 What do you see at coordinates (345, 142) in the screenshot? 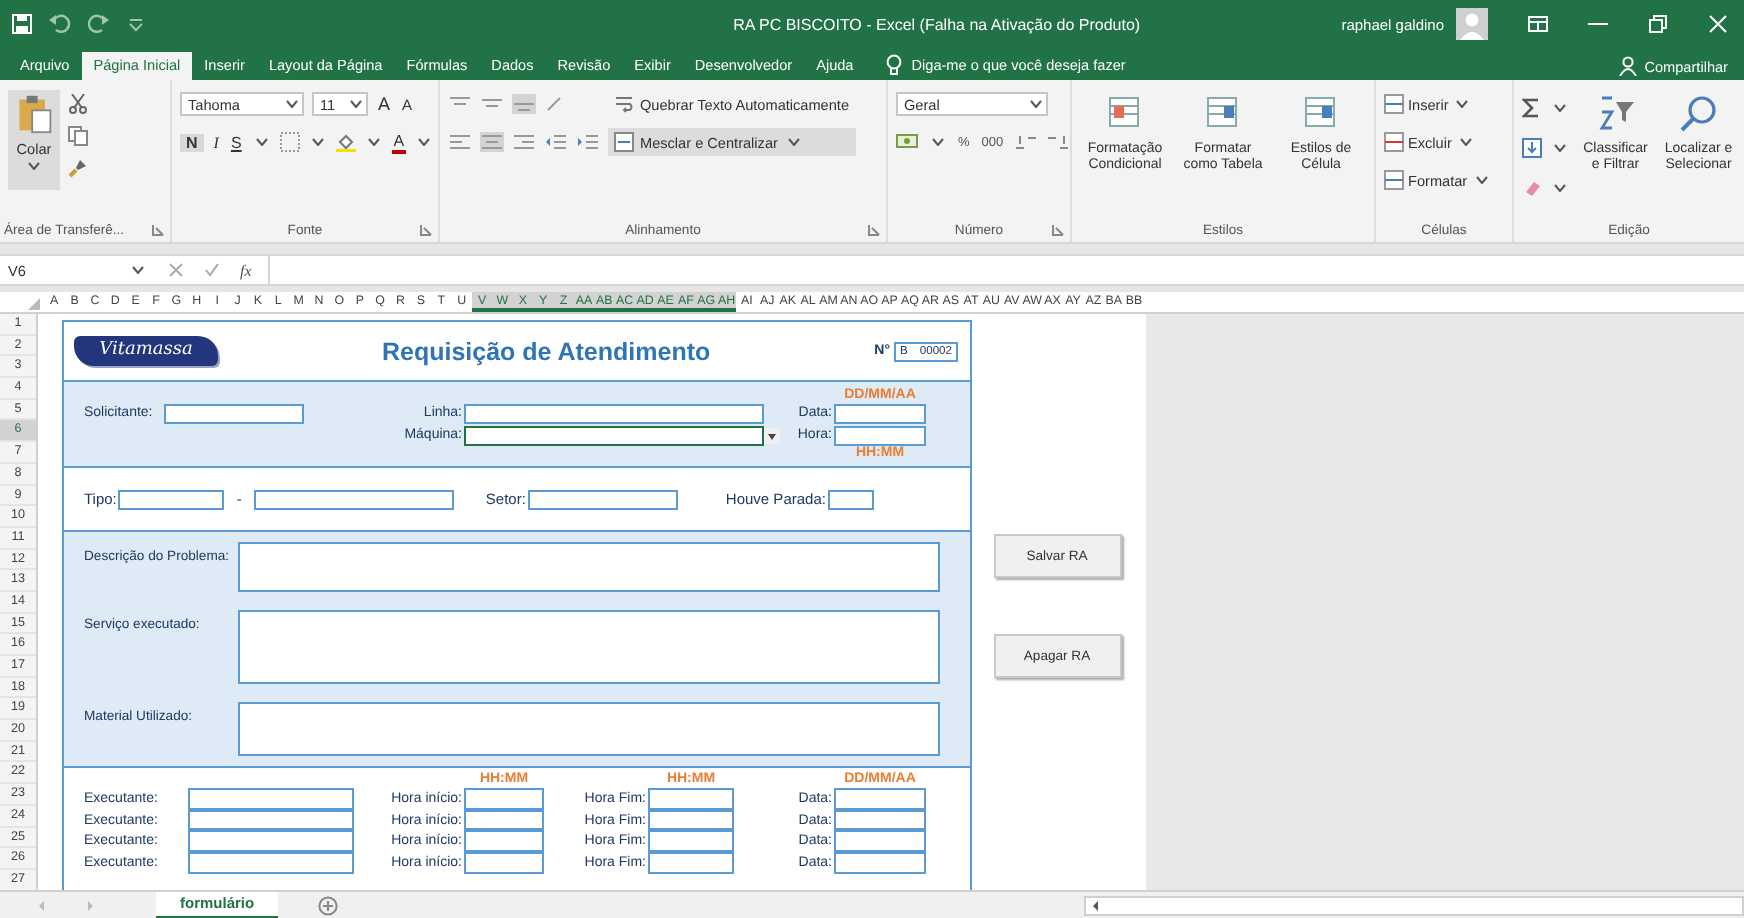
I see `fill-color-icon` at bounding box center [345, 142].